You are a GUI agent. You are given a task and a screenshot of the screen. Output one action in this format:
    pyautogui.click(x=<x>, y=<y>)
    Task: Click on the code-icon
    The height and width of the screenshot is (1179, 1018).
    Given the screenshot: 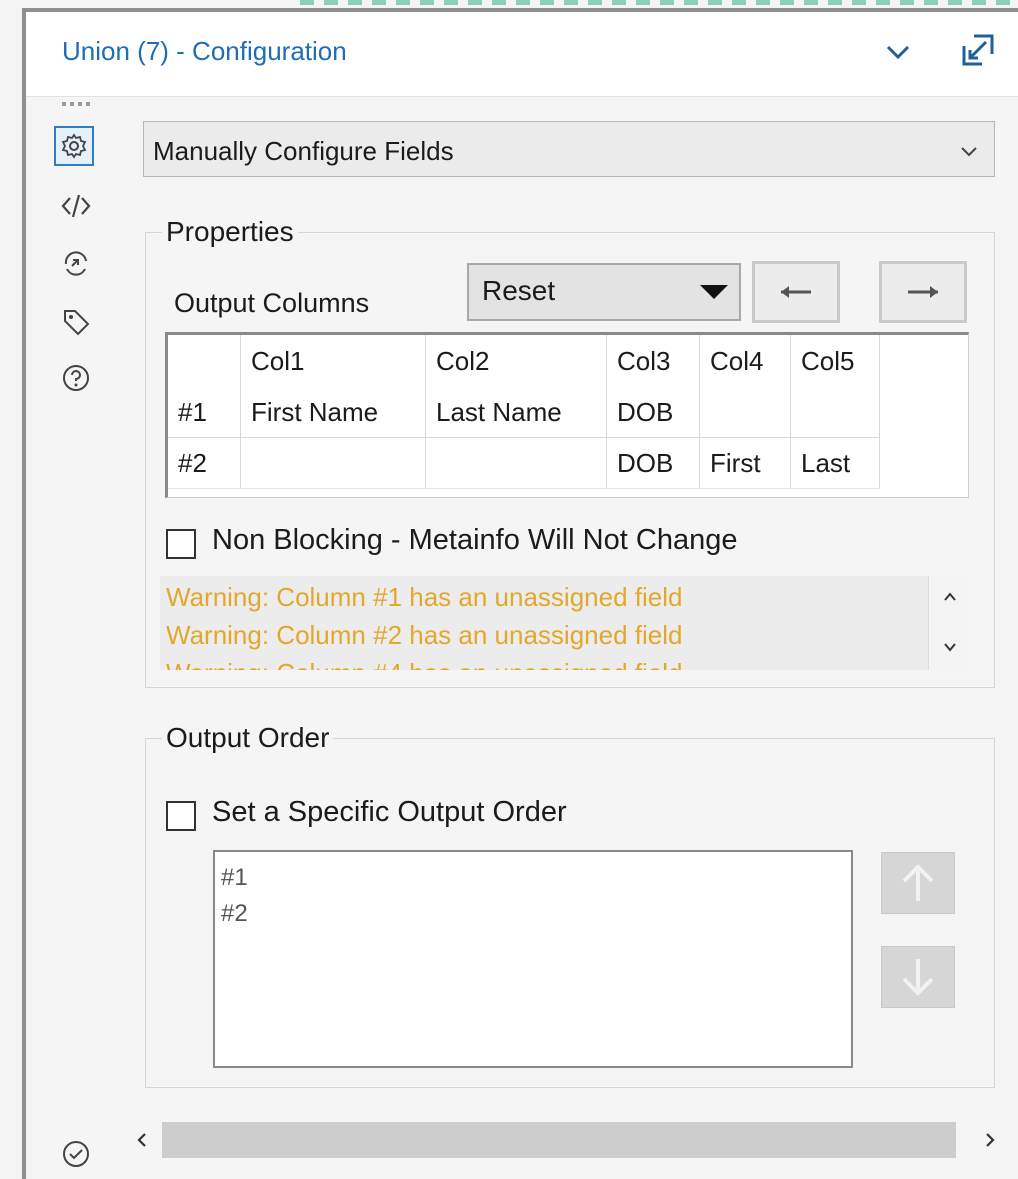 What is the action you would take?
    pyautogui.click(x=76, y=206)
    